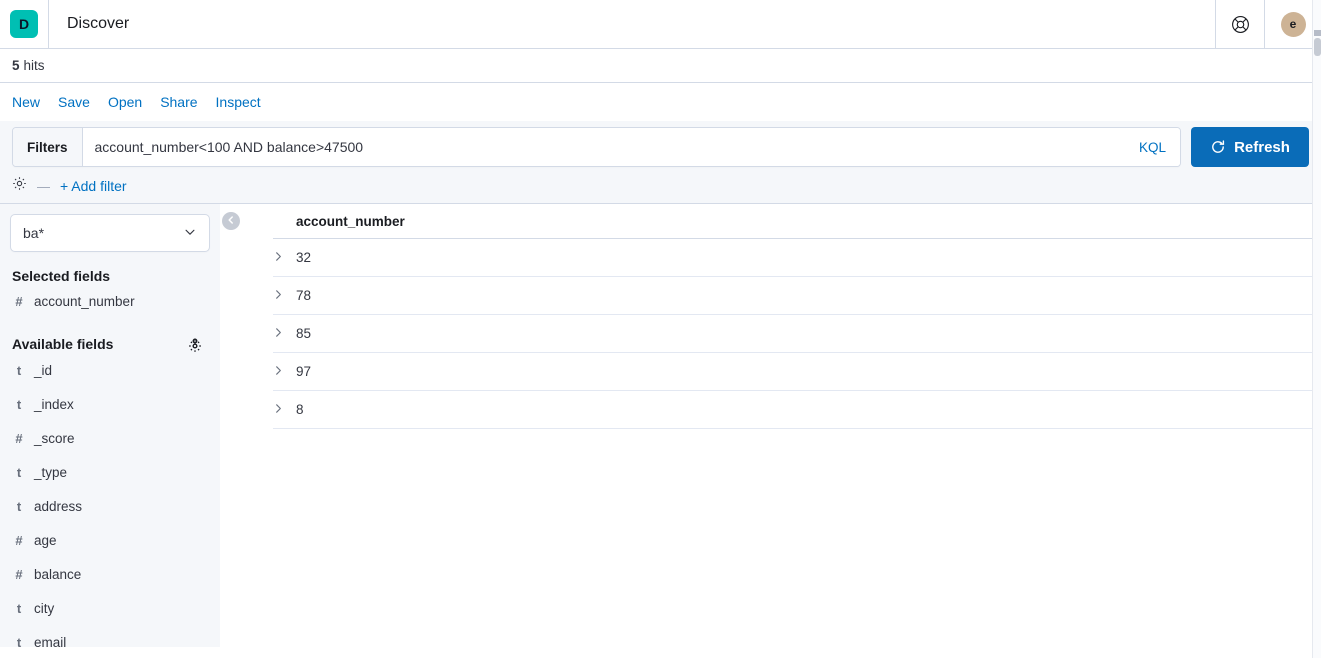  I want to click on field-name: balance, so click(58, 574).